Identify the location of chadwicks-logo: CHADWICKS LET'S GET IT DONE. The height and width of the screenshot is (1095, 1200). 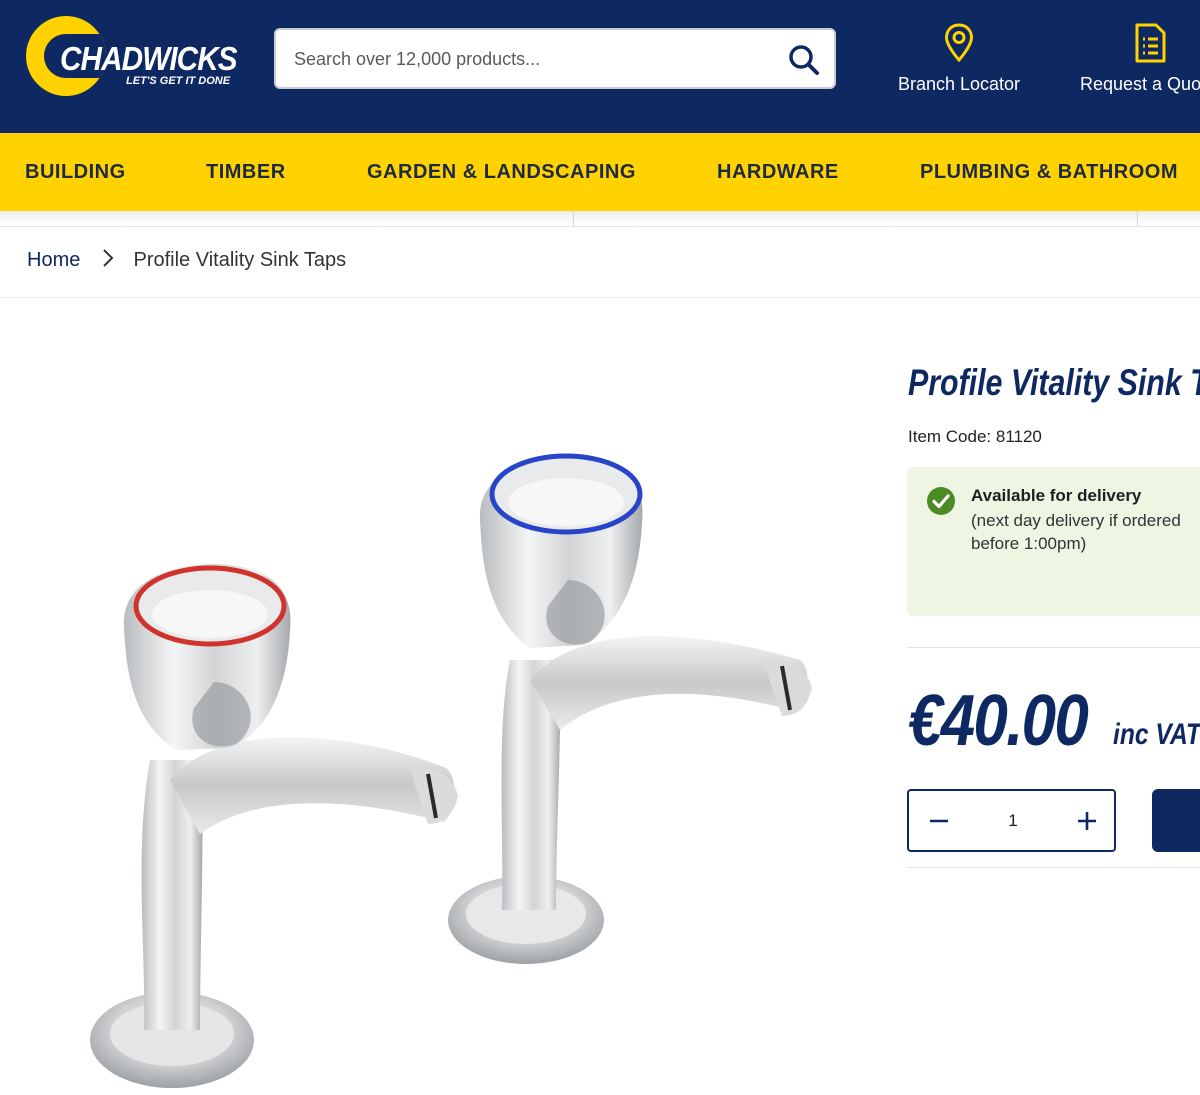
(132, 59).